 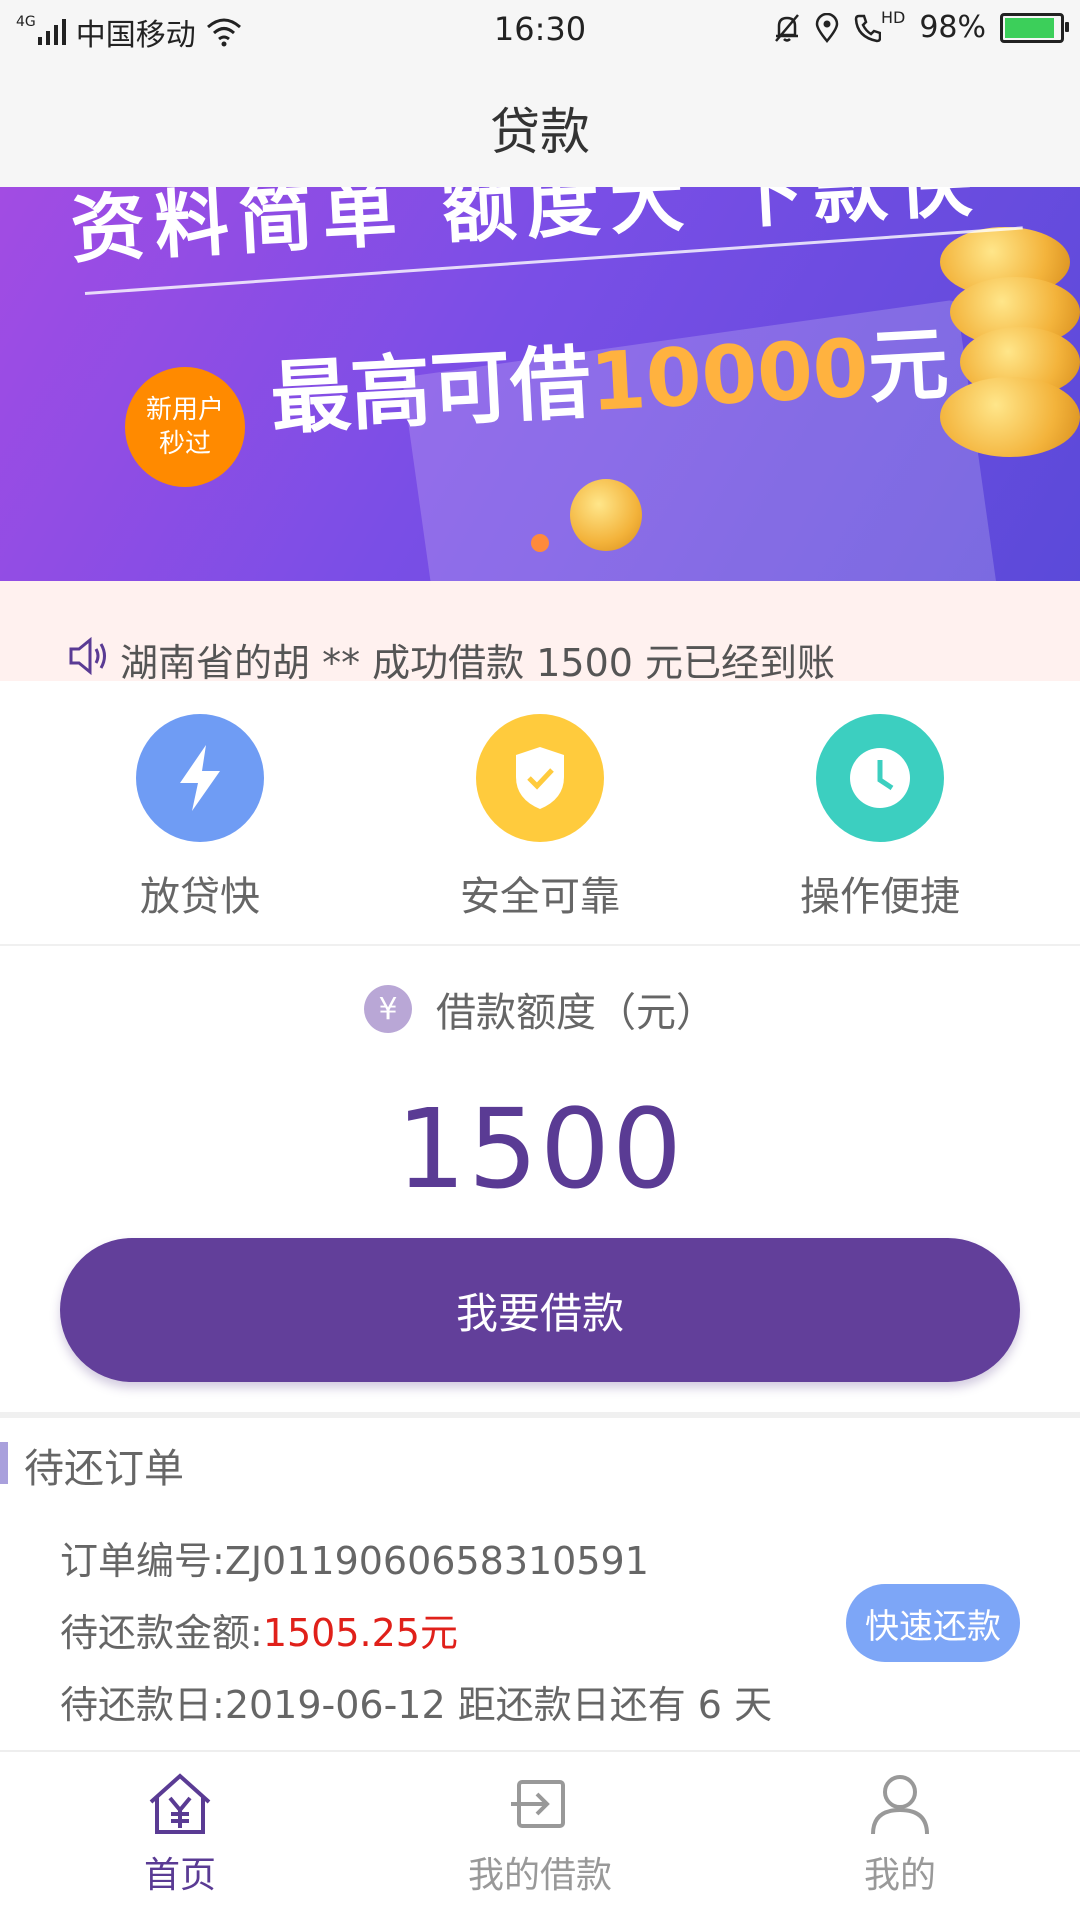 What do you see at coordinates (540, 132) in the screenshot?
I see `page-title: 贷款` at bounding box center [540, 132].